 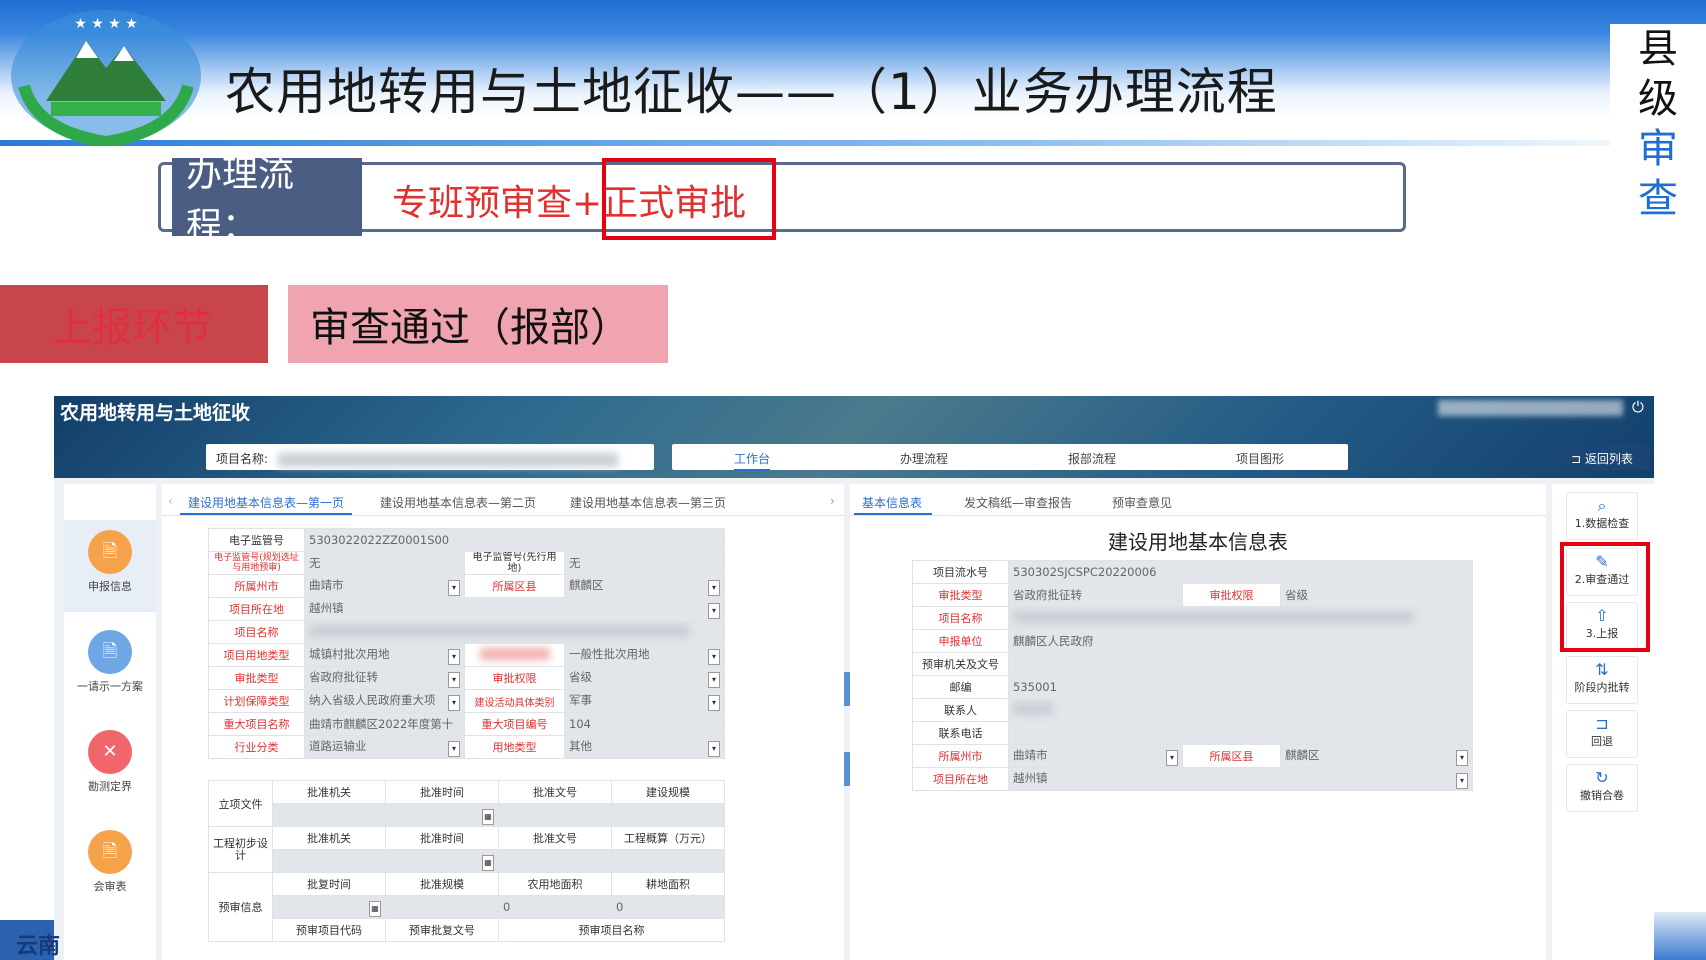 I want to click on stage-transfer-button: ⇅ 阶段内批转, so click(x=1602, y=680).